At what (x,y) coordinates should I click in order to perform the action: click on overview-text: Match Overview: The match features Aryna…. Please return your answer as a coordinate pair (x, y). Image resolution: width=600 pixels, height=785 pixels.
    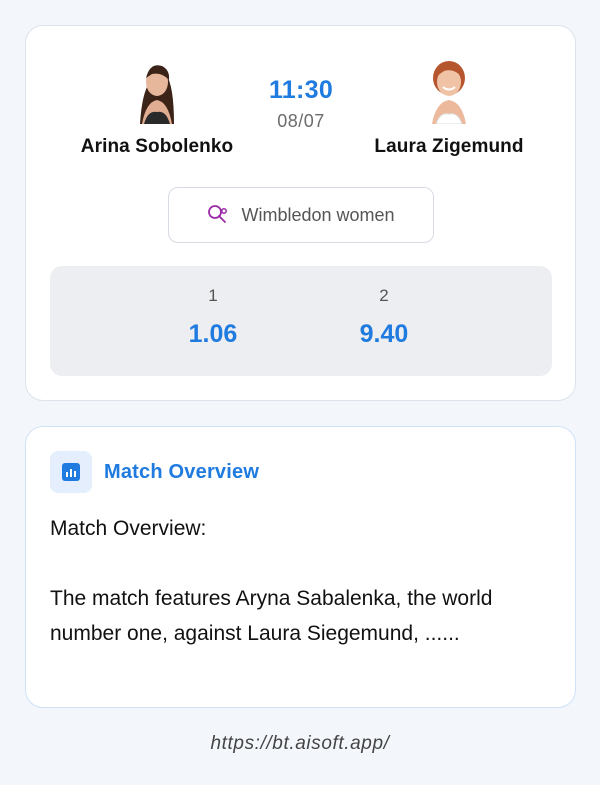
    Looking at the image, I should click on (271, 581).